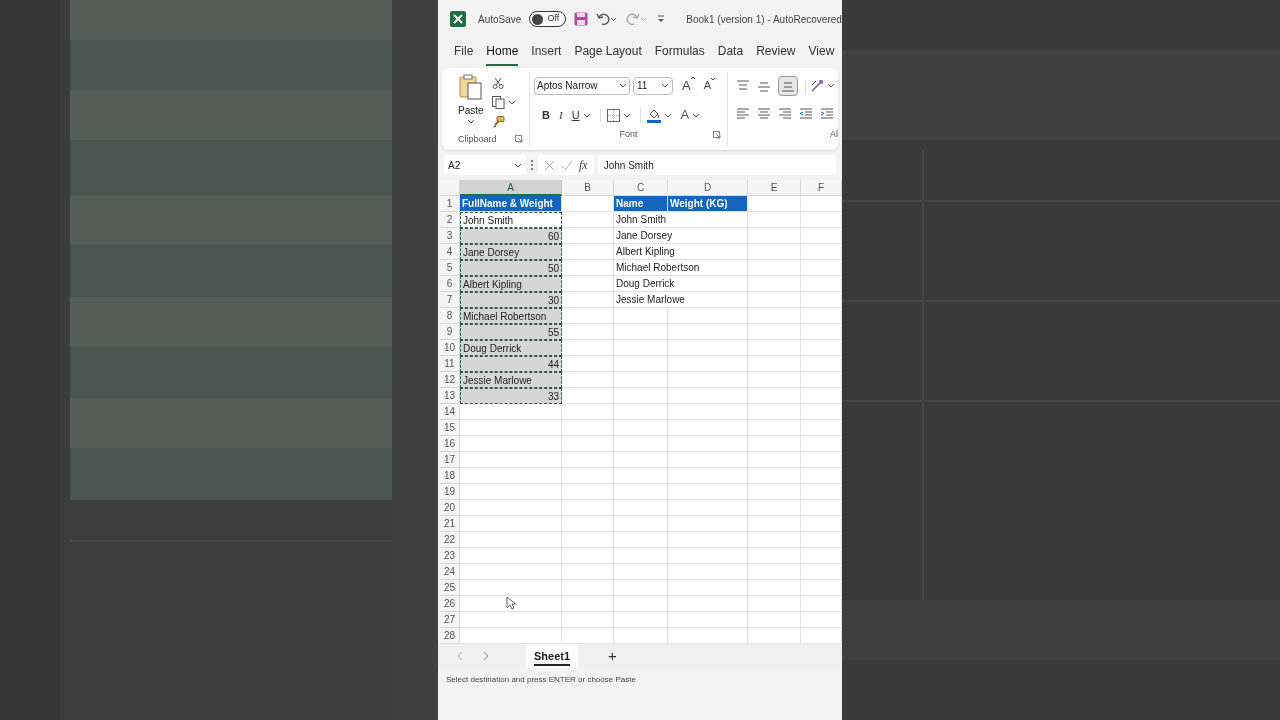  I want to click on row-header: 12, so click(450, 380).